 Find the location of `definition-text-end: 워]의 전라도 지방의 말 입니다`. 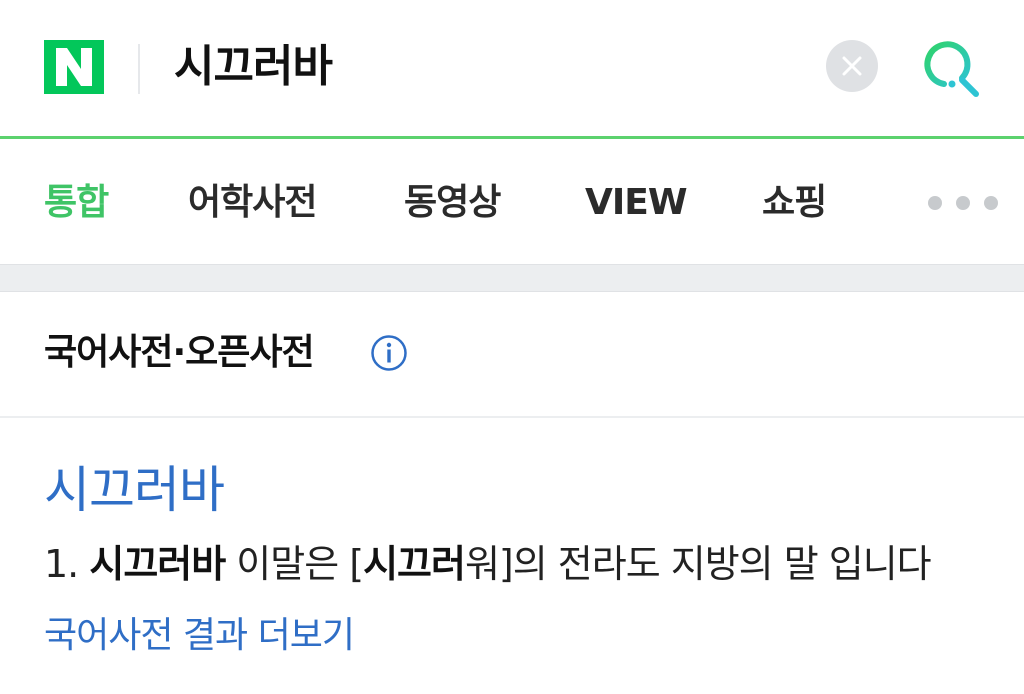

definition-text-end: 워]의 전라도 지방의 말 입니다 is located at coordinates (698, 564).